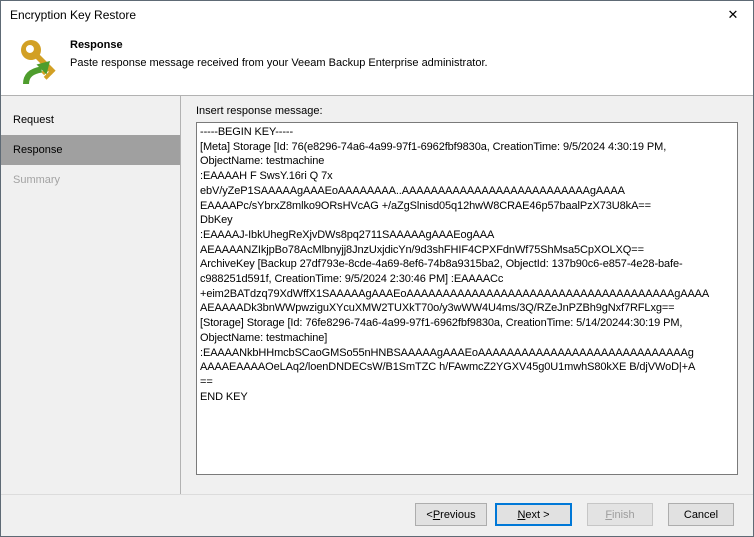 The width and height of the screenshot is (754, 537). I want to click on finish-button-post: inish, so click(623, 514).